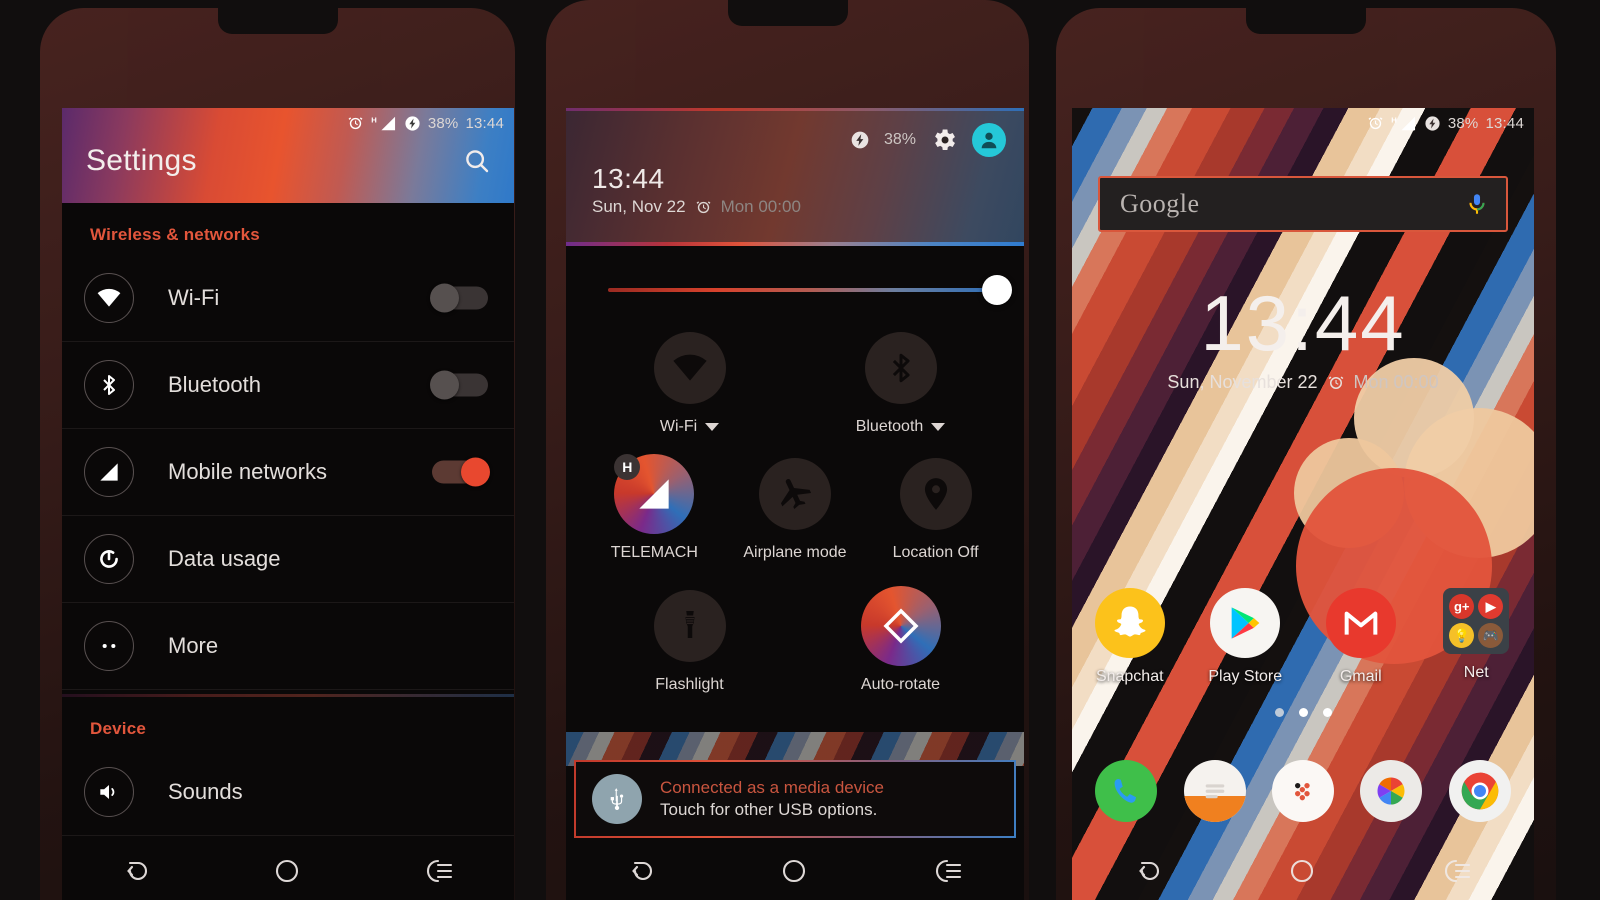  I want to click on gear-icon, so click(944, 140).